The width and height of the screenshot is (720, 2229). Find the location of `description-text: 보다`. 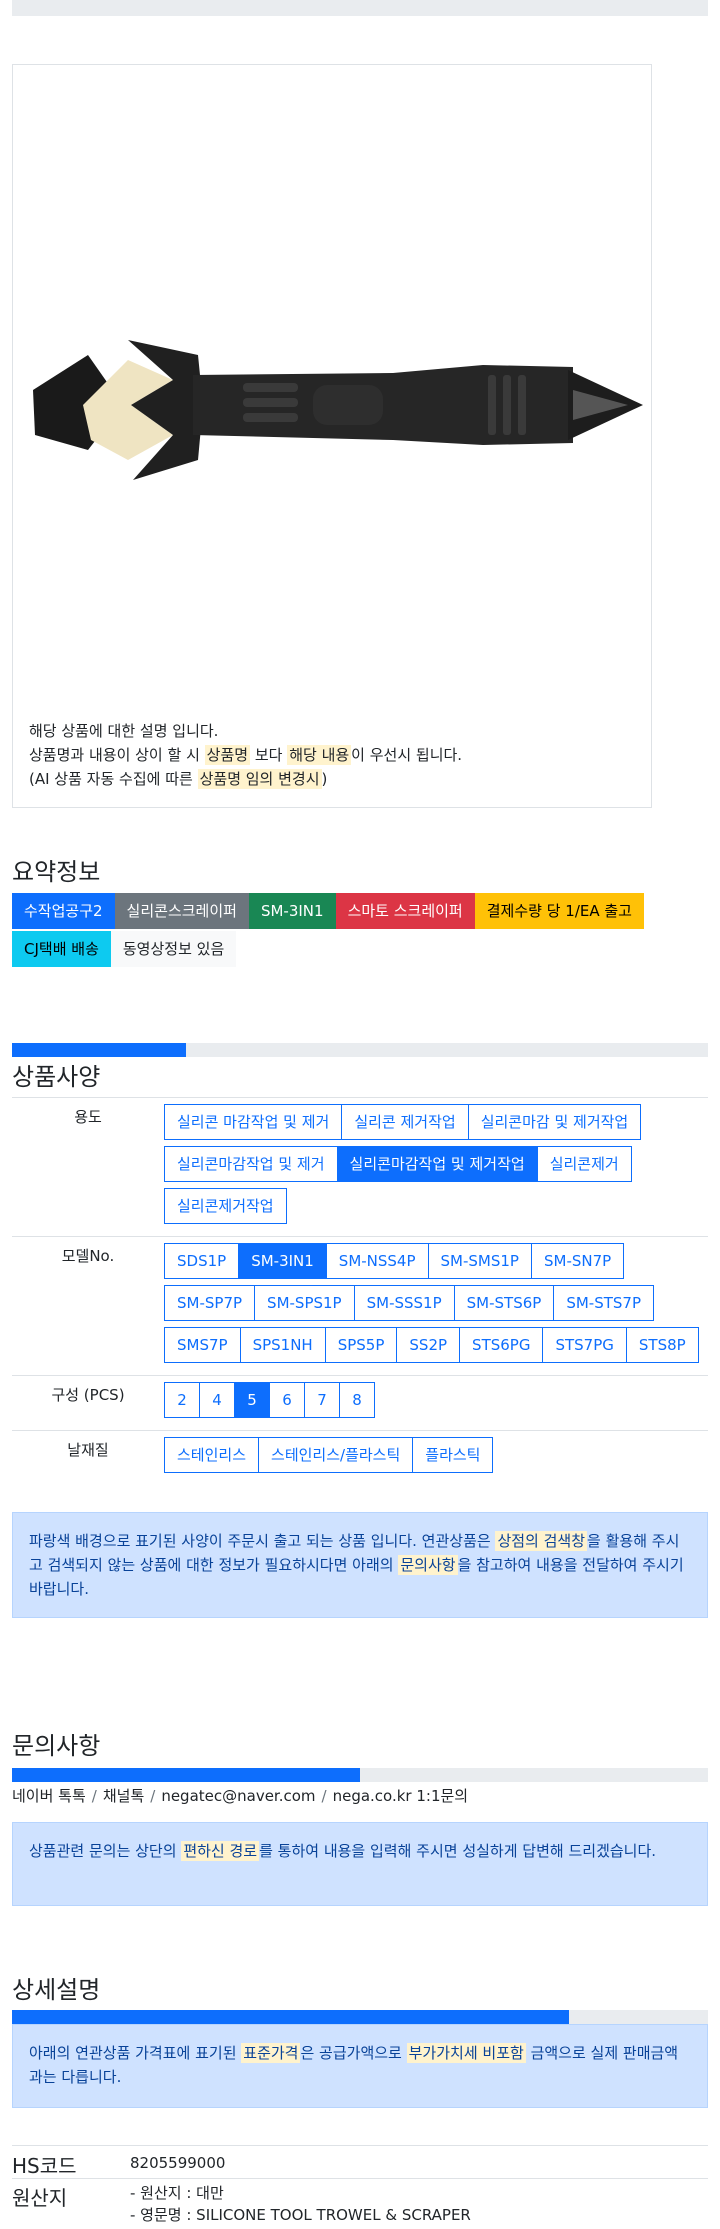

description-text: 보다 is located at coordinates (269, 755).